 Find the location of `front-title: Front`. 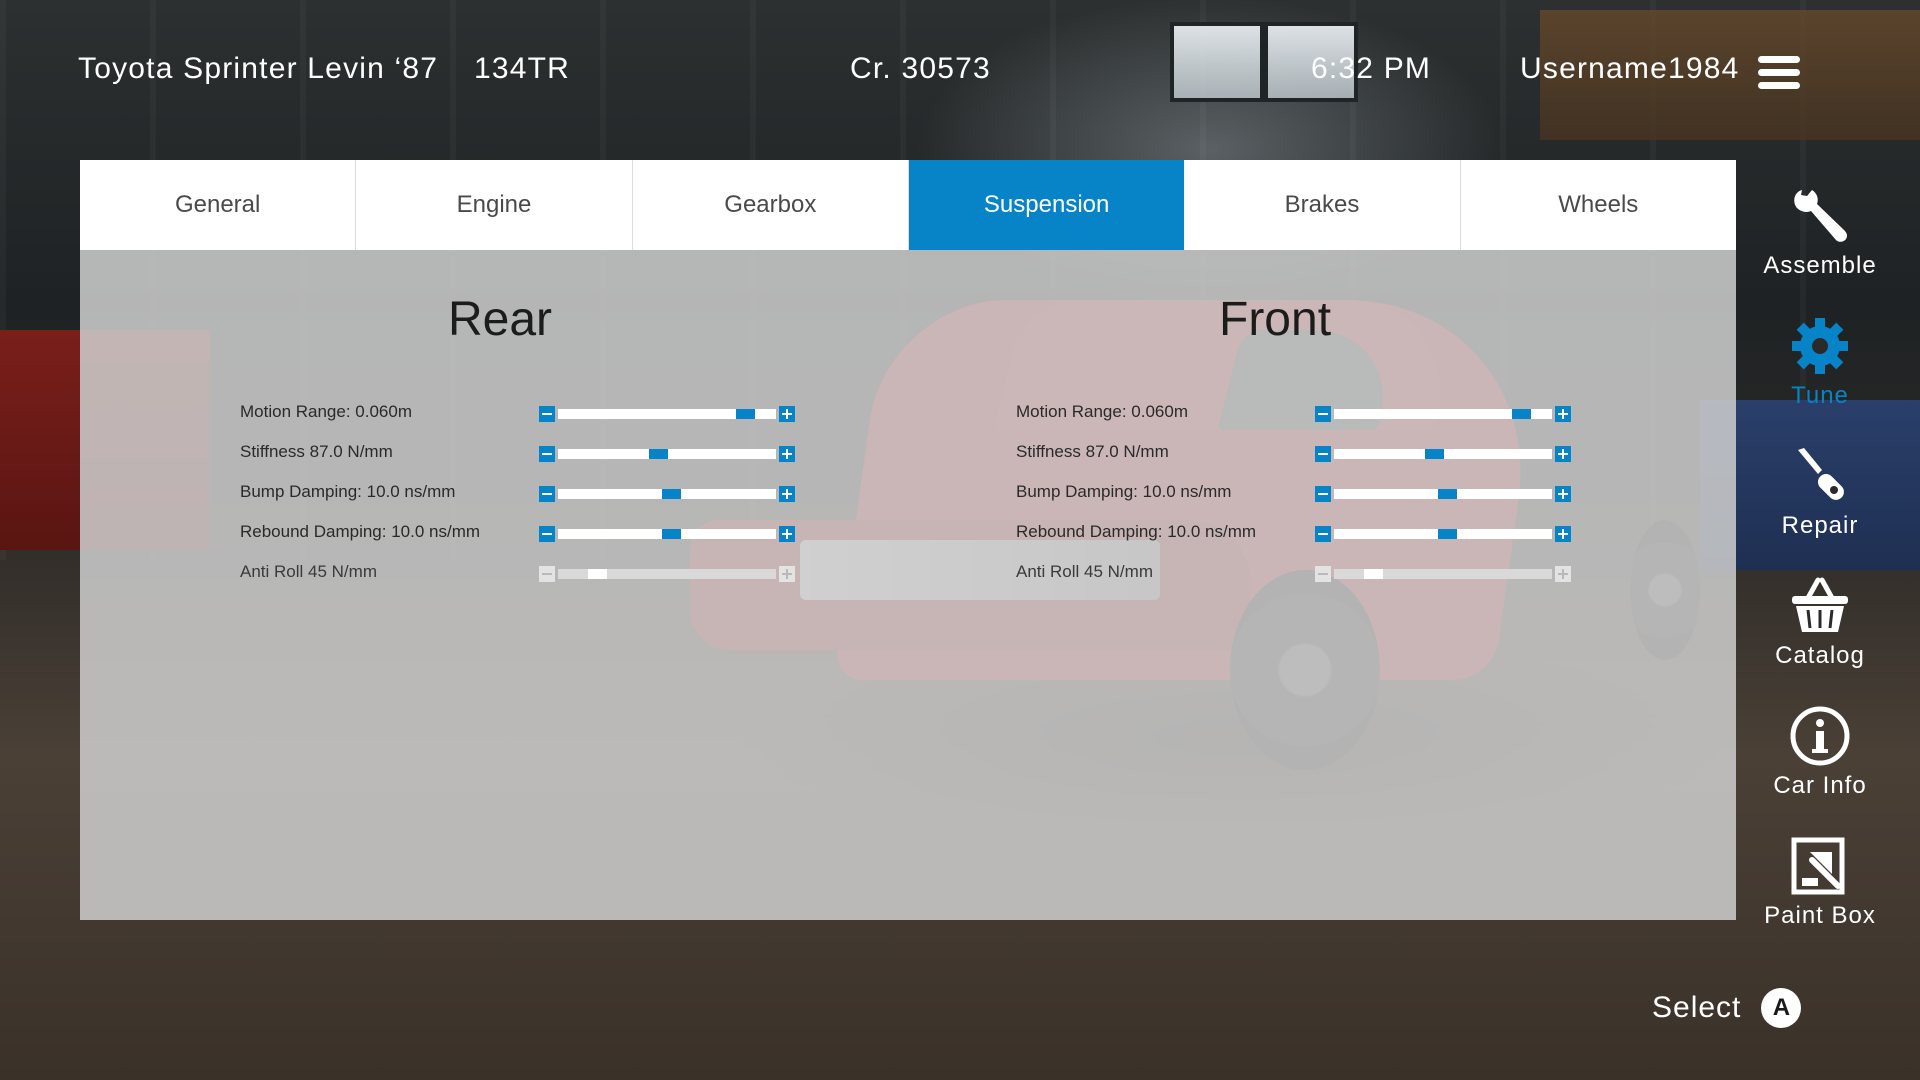

front-title: Front is located at coordinates (1275, 319).